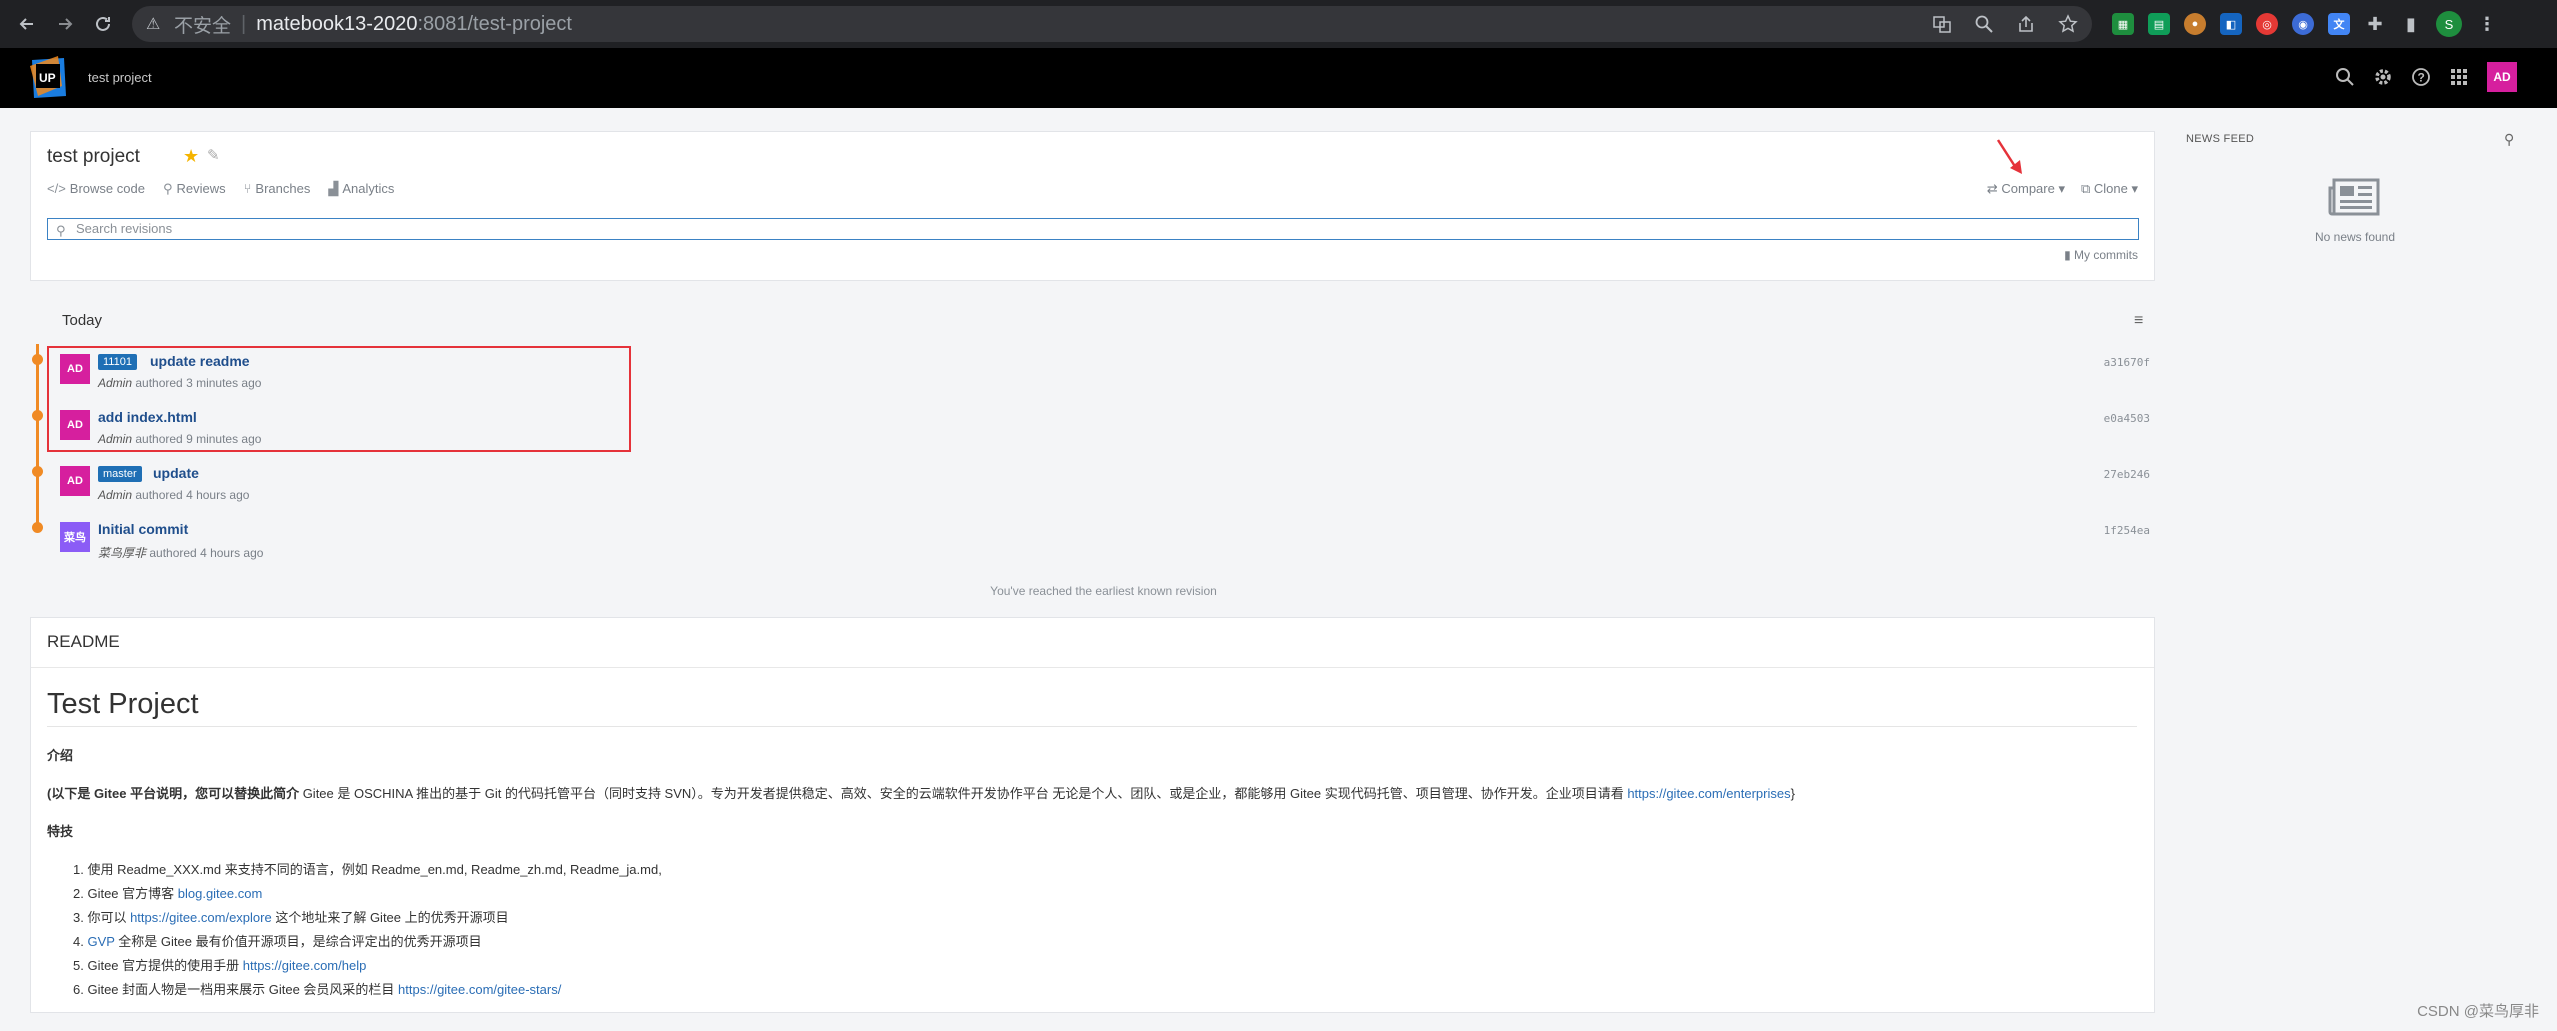  Describe the element at coordinates (37, 437) in the screenshot. I see `timeline-line` at that location.